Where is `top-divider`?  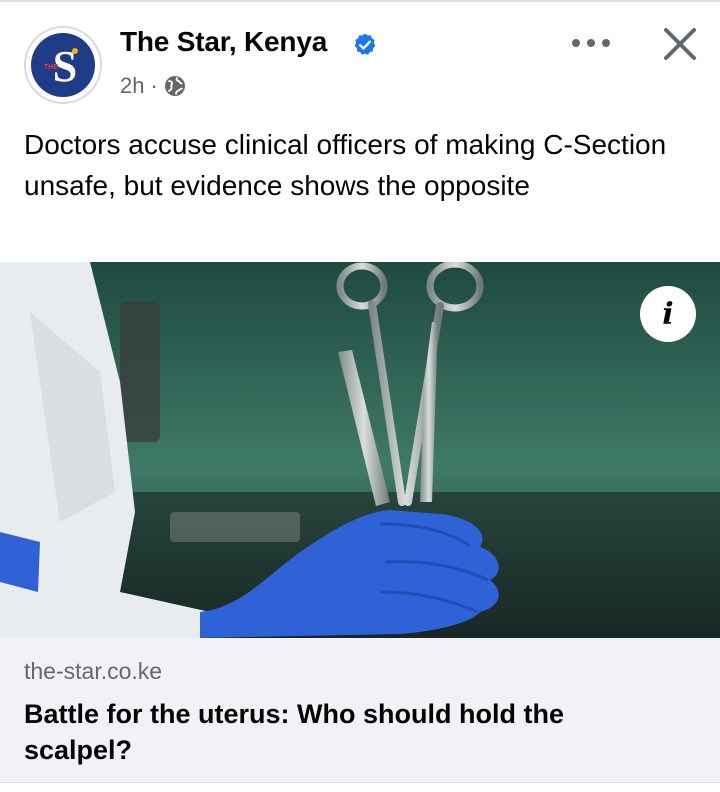 top-divider is located at coordinates (360, 1).